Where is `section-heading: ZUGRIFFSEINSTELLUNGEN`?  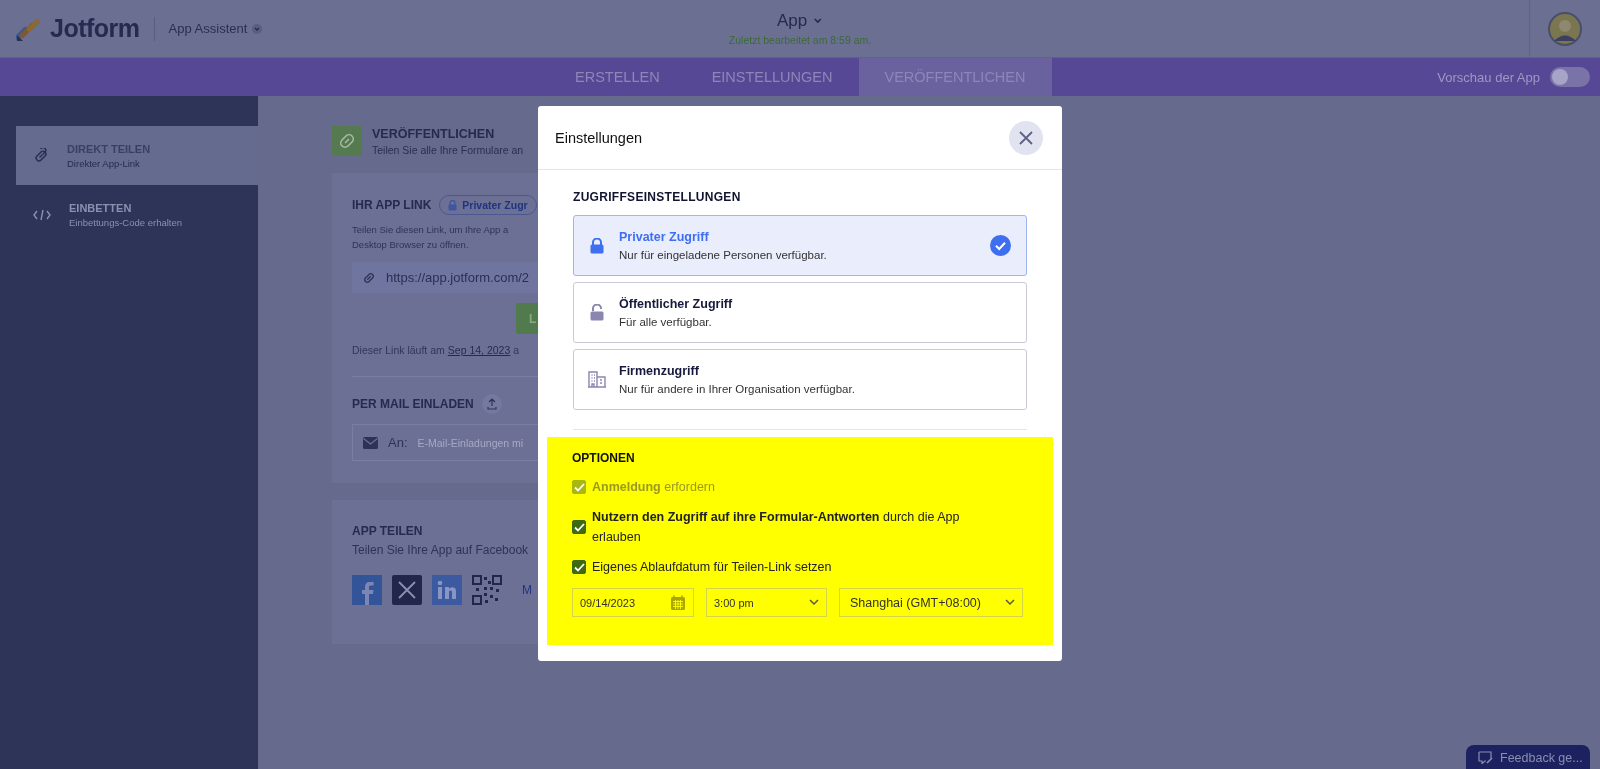 section-heading: ZUGRIFFSEINSTELLUNGEN is located at coordinates (657, 197).